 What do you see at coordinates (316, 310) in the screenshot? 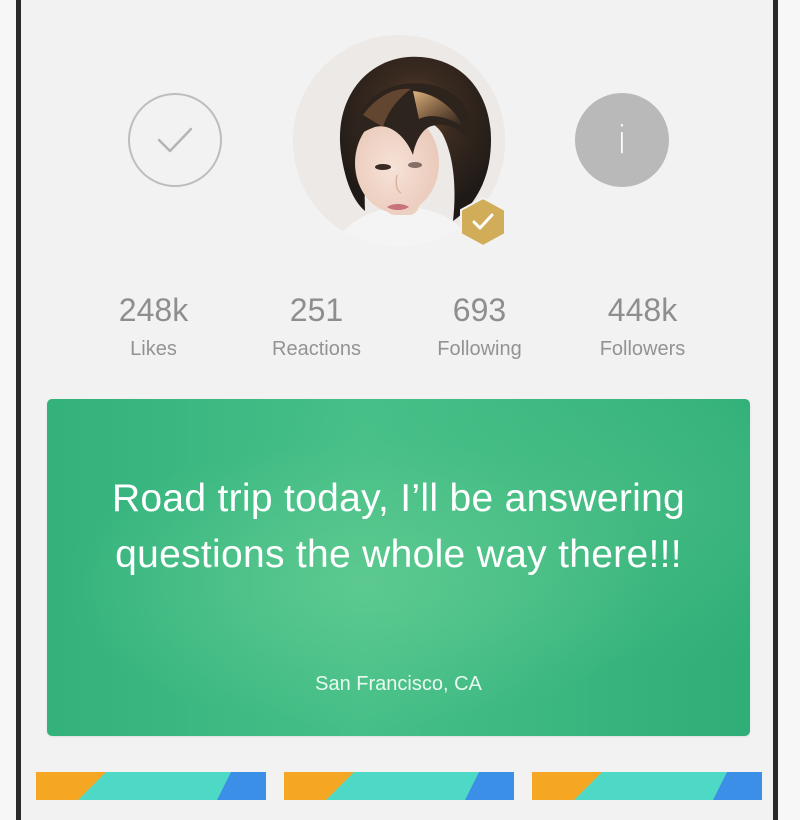
I see `stat-value: 251` at bounding box center [316, 310].